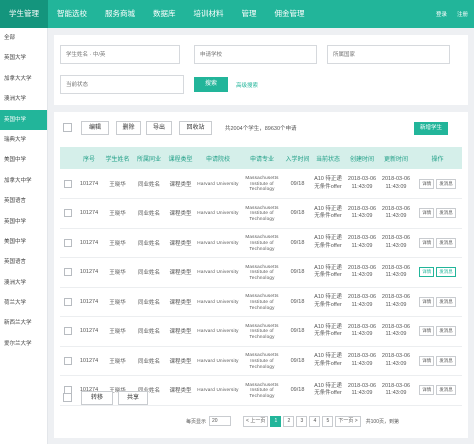  What do you see at coordinates (23, 222) in the screenshot?
I see `sidebar-item: 英国中学` at bounding box center [23, 222].